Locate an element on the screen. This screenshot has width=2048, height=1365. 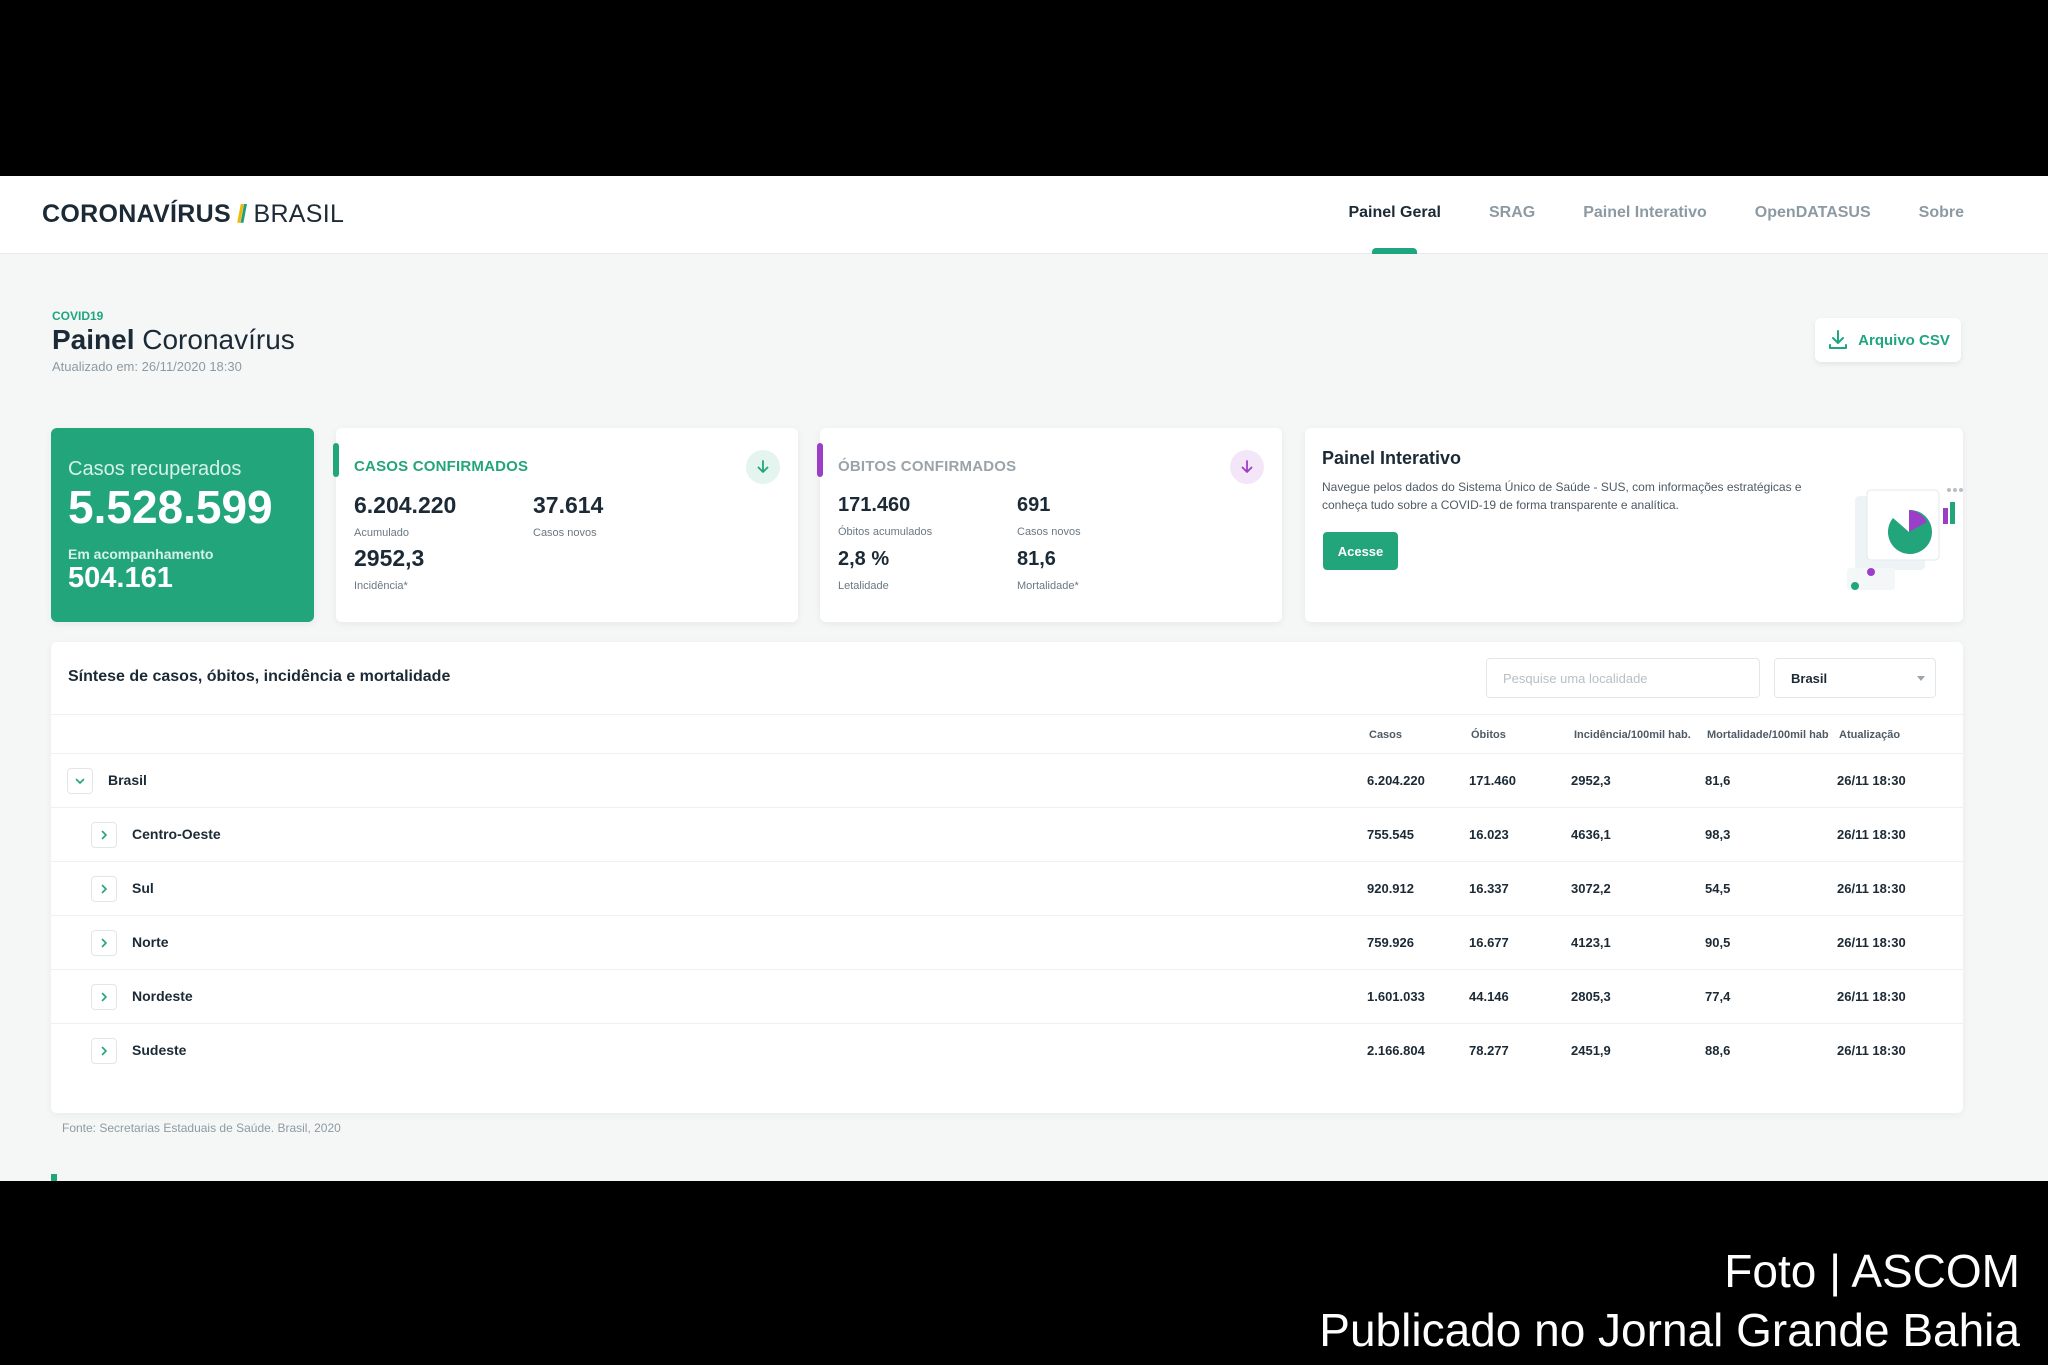
deaths-card-title: ÓBITOS CONFIRMADOS is located at coordinates (927, 466).